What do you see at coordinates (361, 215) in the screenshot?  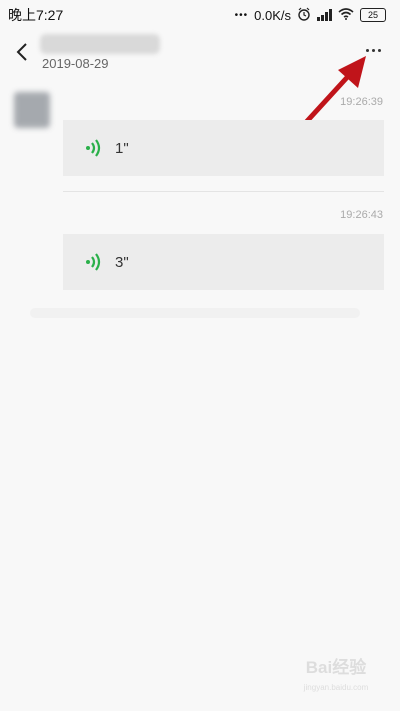 I see `message-timestamp: 19:26:43` at bounding box center [361, 215].